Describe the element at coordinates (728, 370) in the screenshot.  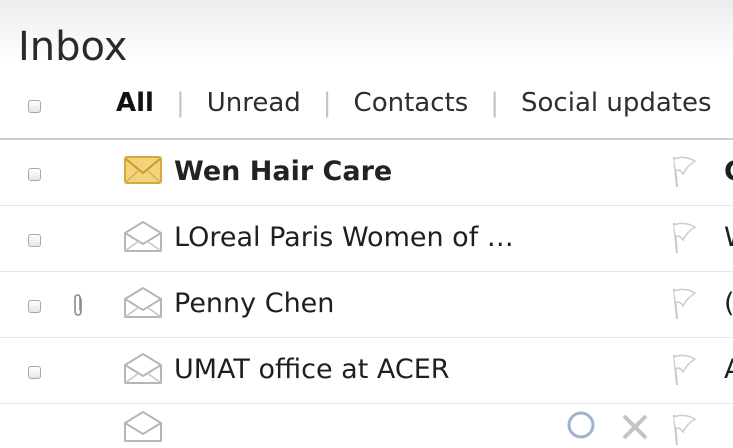
I see `message-subject: A` at that location.